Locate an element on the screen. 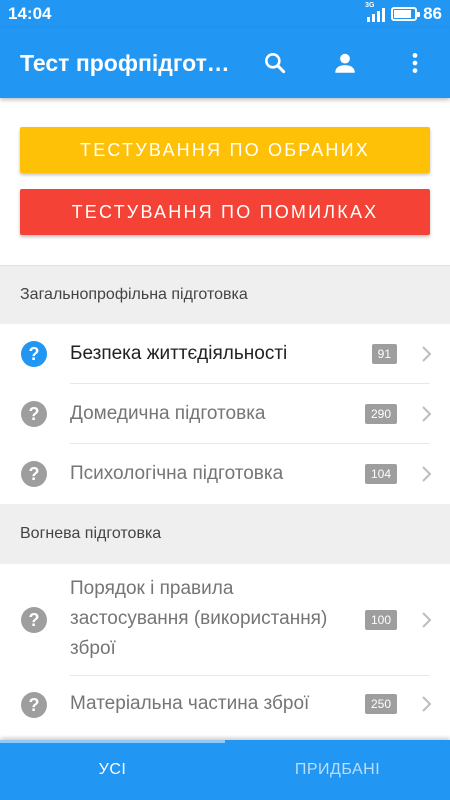 The height and width of the screenshot is (800, 450). battery-percent: 86 is located at coordinates (432, 13).